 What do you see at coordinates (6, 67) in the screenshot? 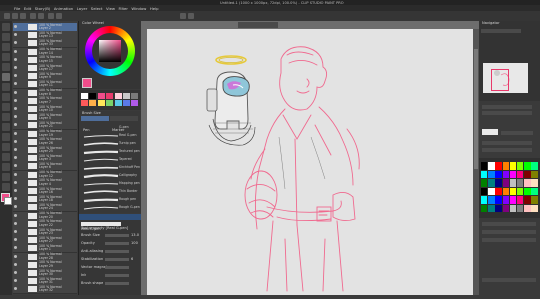
I see `eyedropper-tool-icon` at bounding box center [6, 67].